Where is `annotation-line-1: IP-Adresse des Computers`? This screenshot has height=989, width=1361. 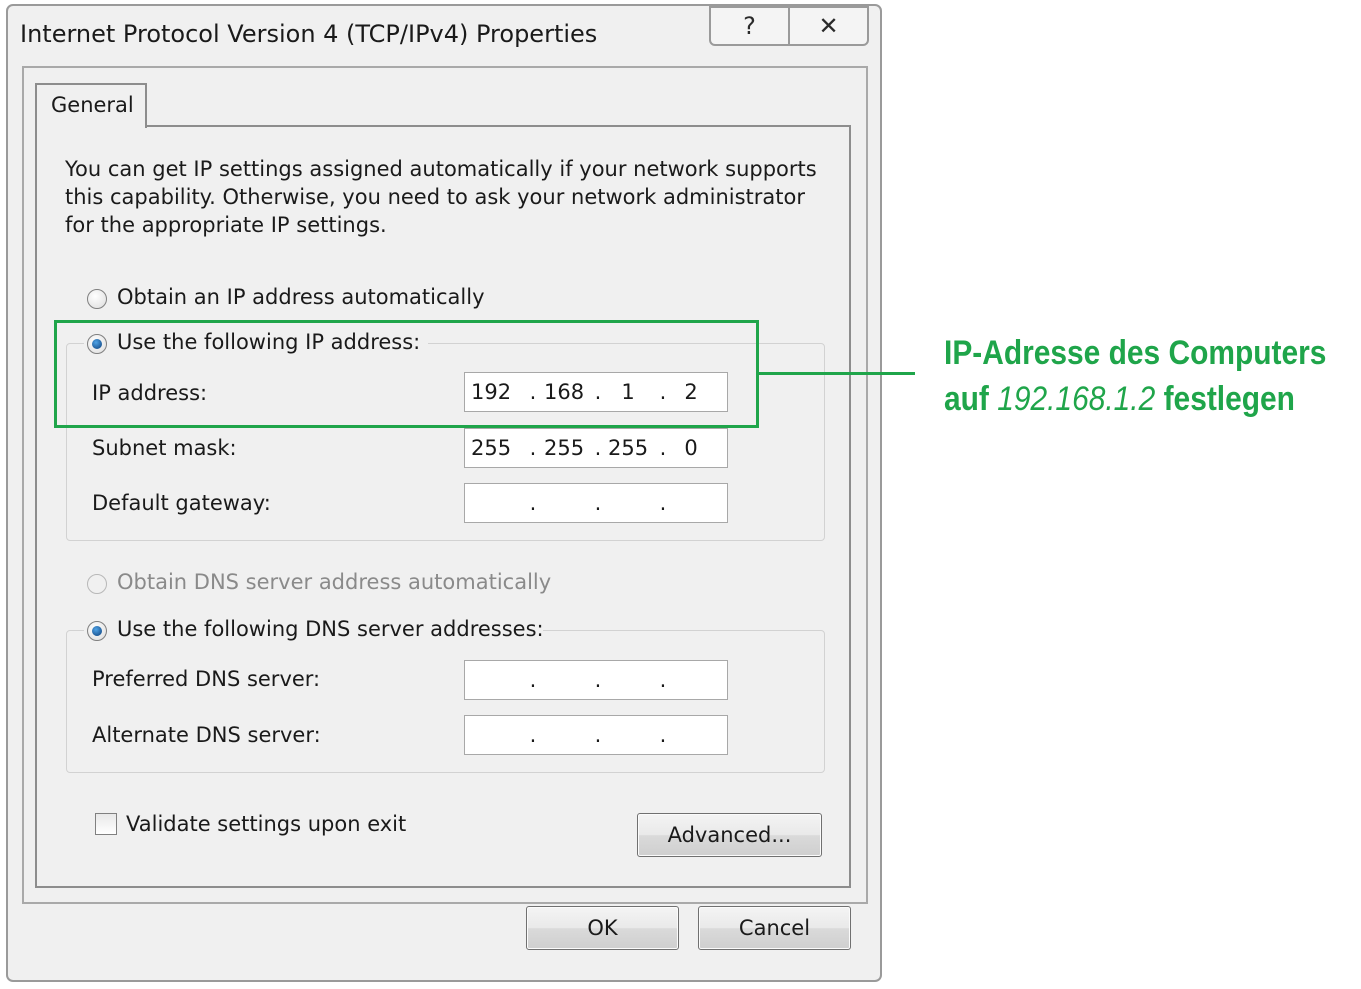
annotation-line-1: IP-Adresse des Computers is located at coordinates (1135, 353).